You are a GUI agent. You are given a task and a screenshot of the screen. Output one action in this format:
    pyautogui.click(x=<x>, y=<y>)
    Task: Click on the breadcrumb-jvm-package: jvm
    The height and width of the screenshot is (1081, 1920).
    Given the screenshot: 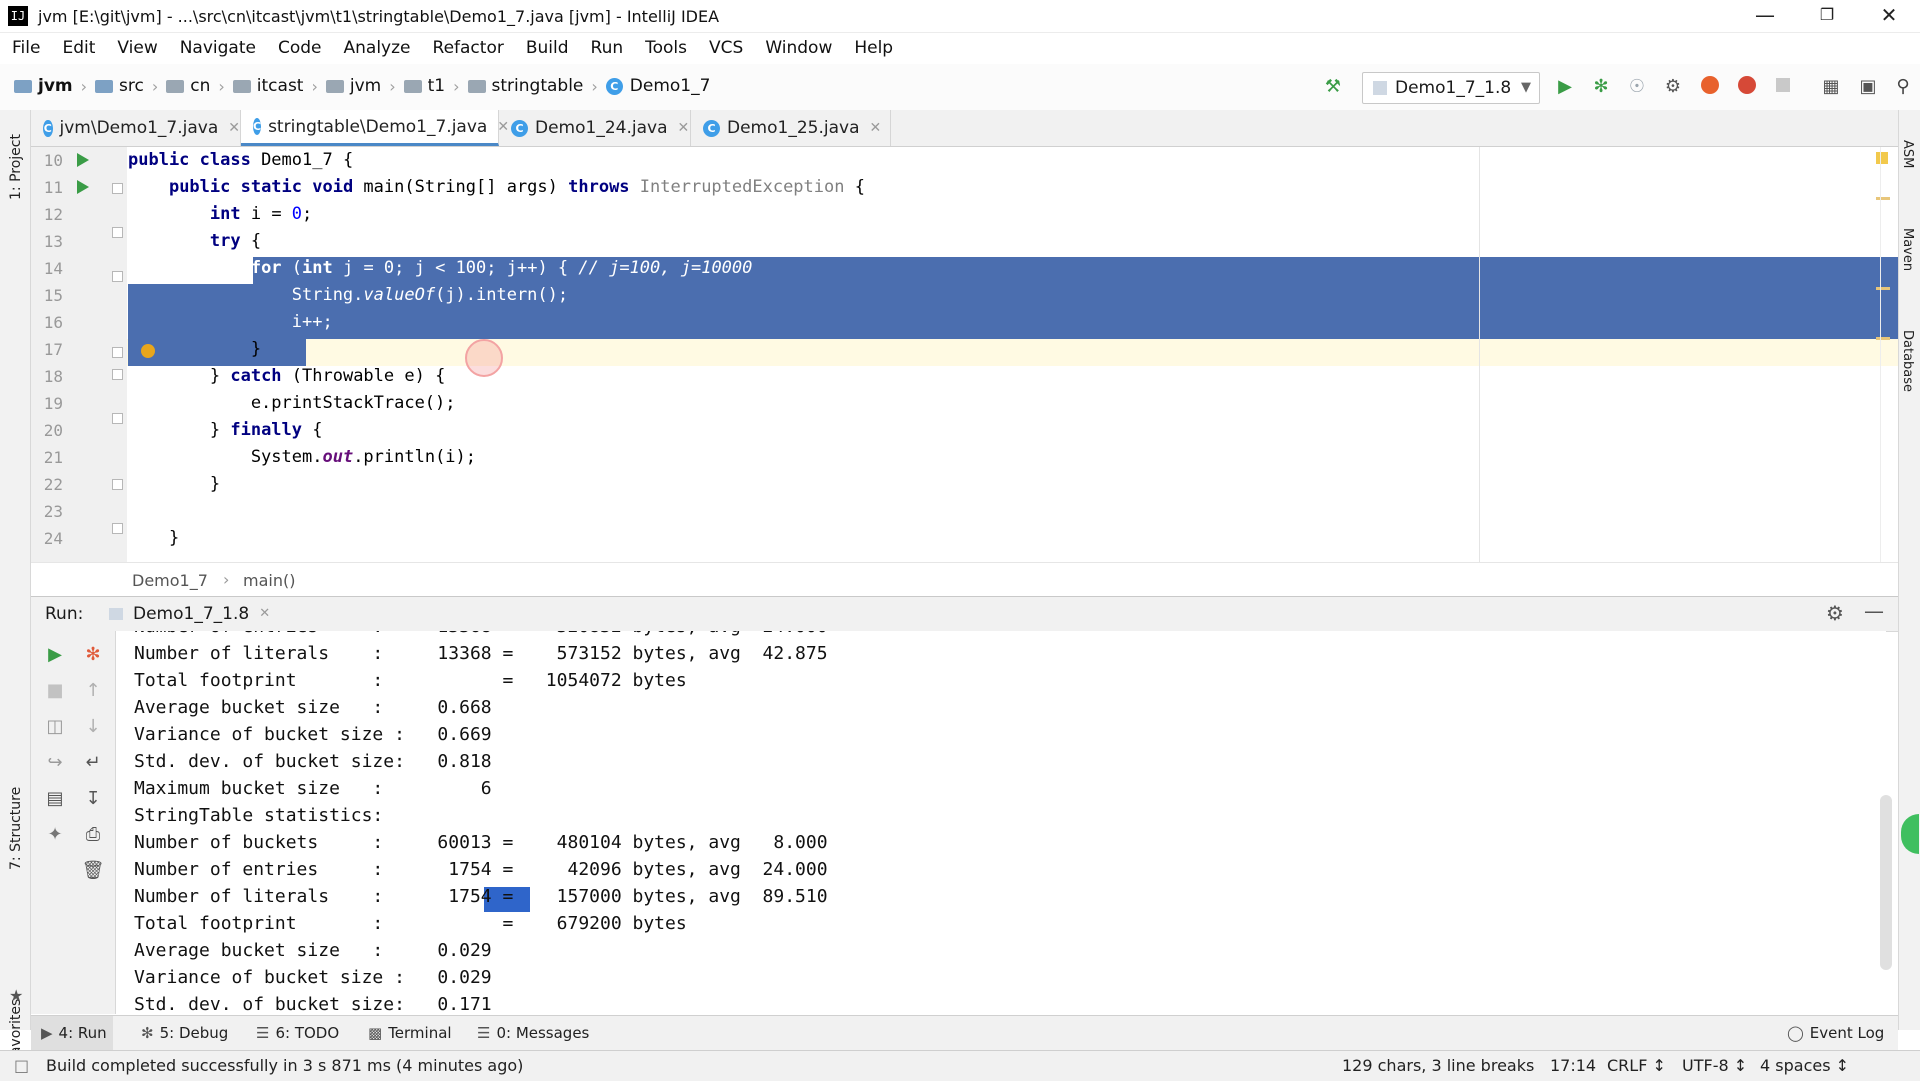 What is the action you would take?
    pyautogui.click(x=353, y=86)
    